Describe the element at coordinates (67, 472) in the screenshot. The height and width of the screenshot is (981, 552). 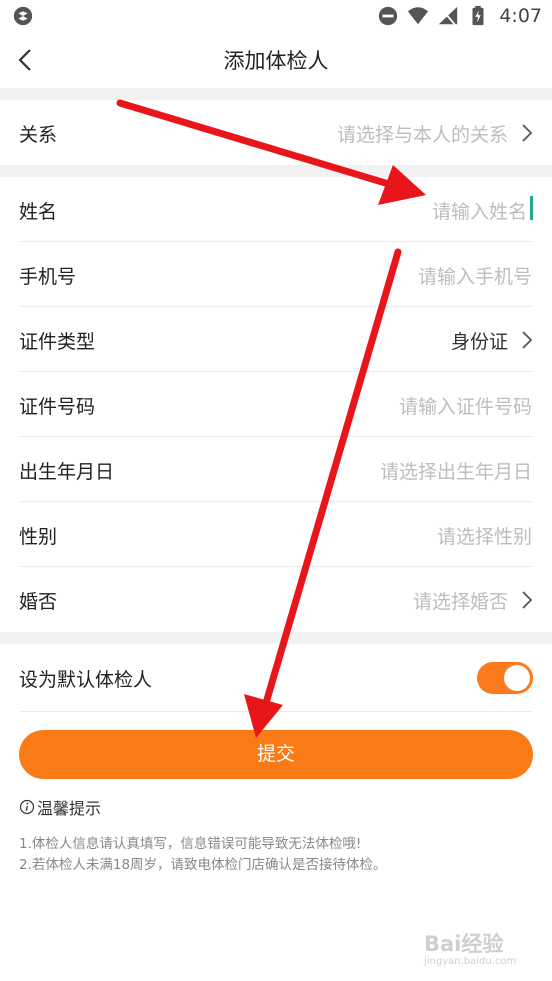
I see `birthday-label: 出生年月日` at that location.